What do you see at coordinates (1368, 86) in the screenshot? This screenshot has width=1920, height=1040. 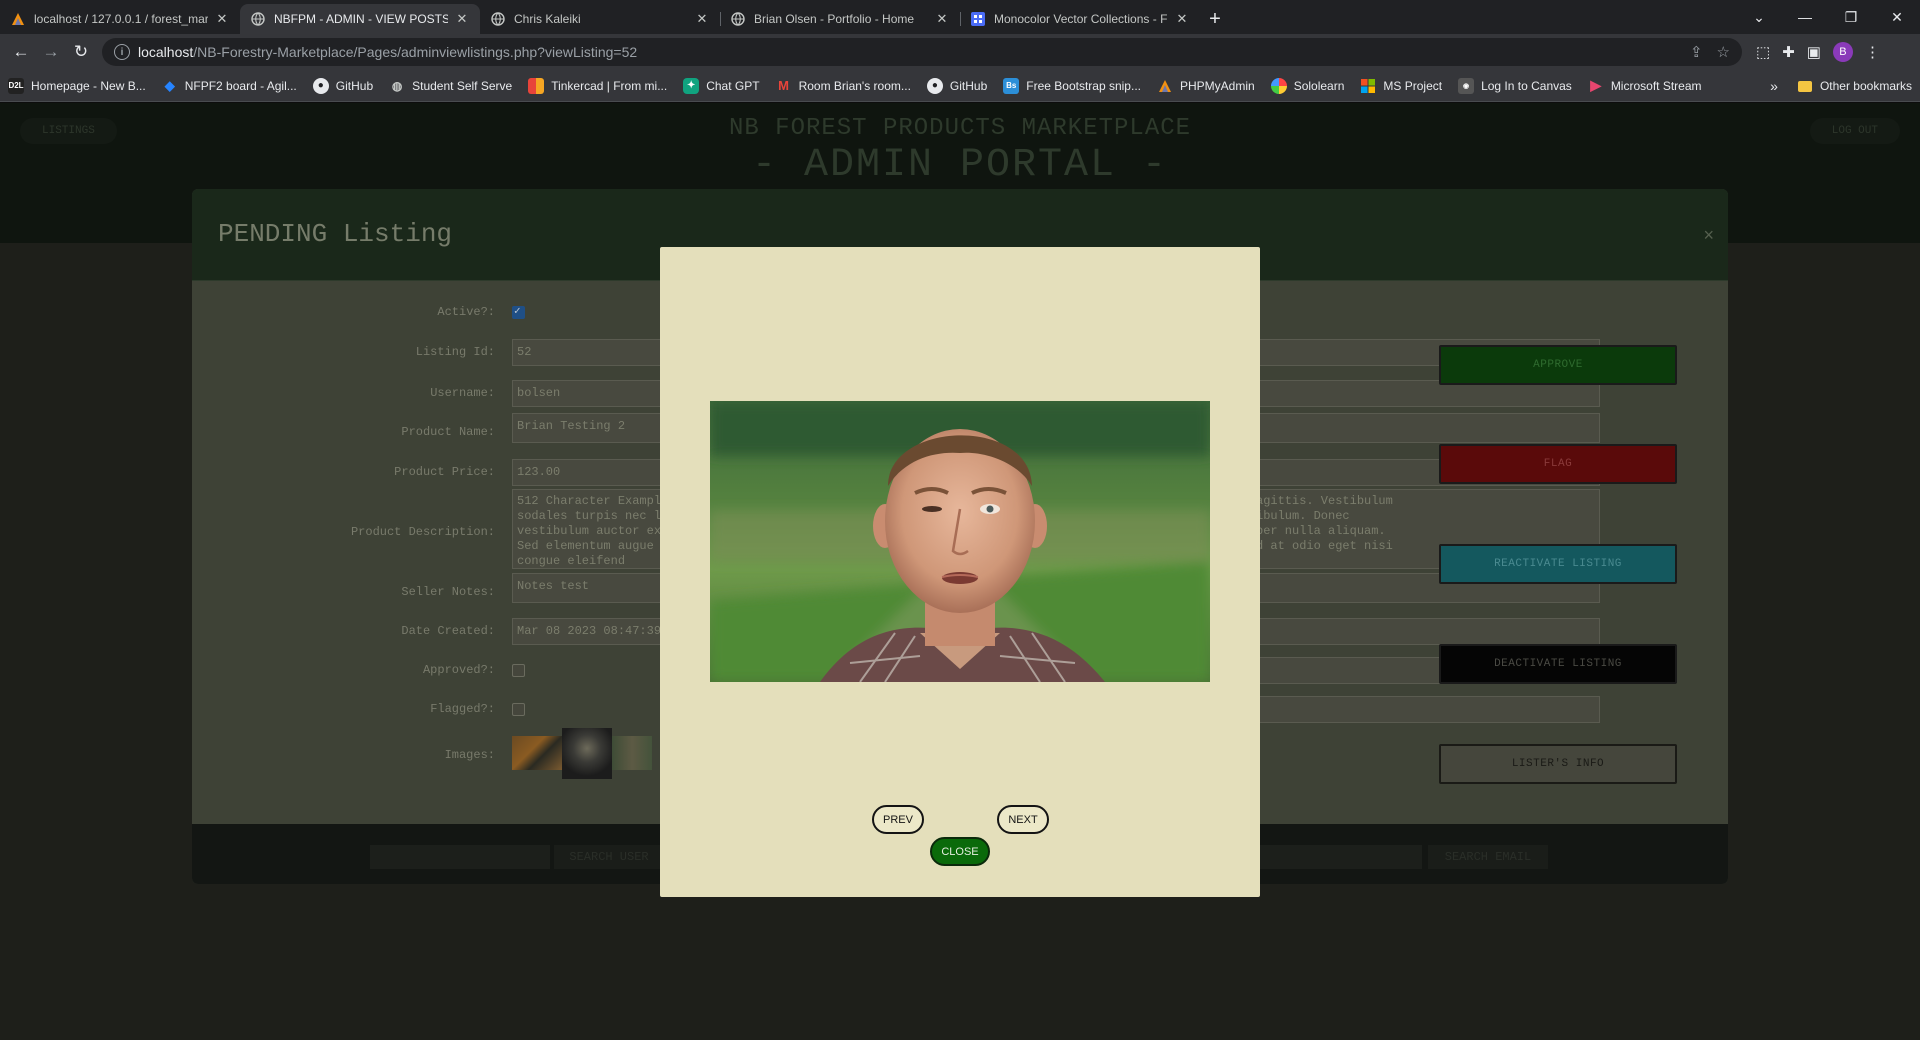 I see `microsoft-icon` at bounding box center [1368, 86].